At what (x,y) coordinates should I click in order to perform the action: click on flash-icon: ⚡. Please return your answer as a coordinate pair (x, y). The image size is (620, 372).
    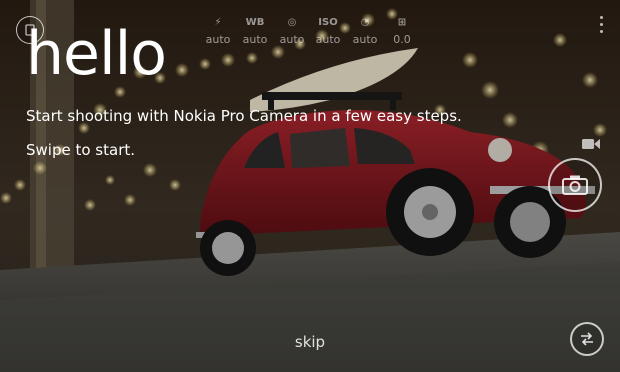
    Looking at the image, I should click on (218, 22).